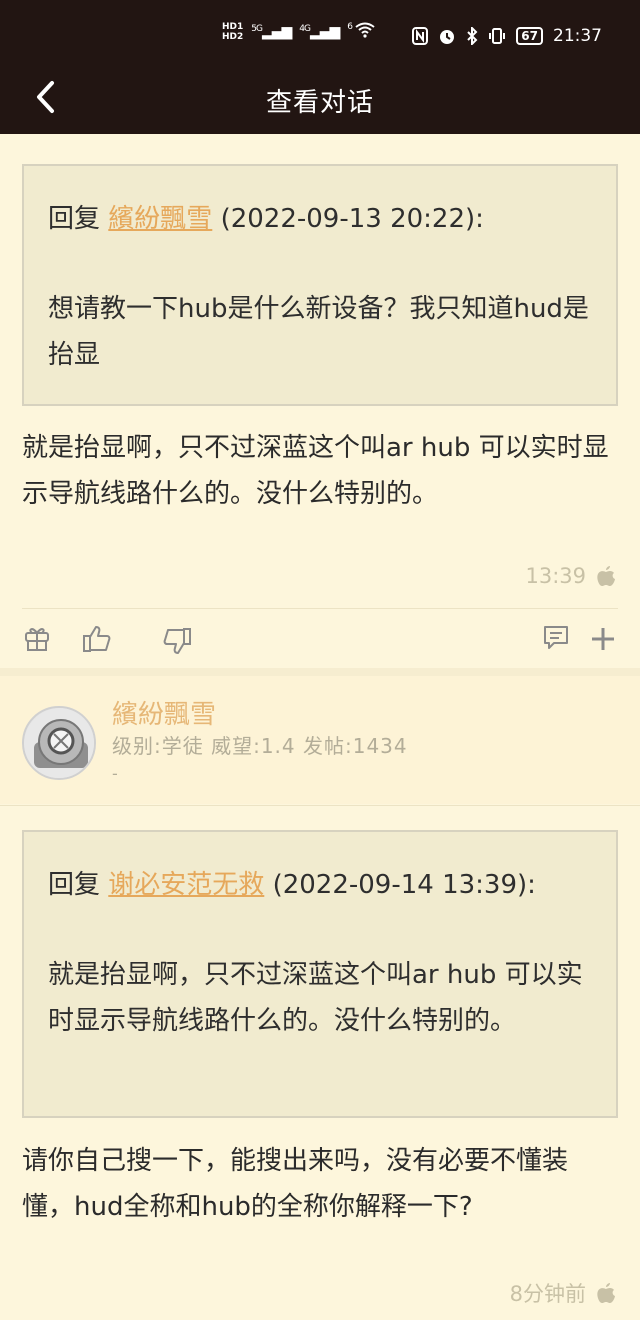  I want to click on signal-group: HD1 HD2 5G▂▄▆ 4G▂▄▆ 6, so click(299, 32).